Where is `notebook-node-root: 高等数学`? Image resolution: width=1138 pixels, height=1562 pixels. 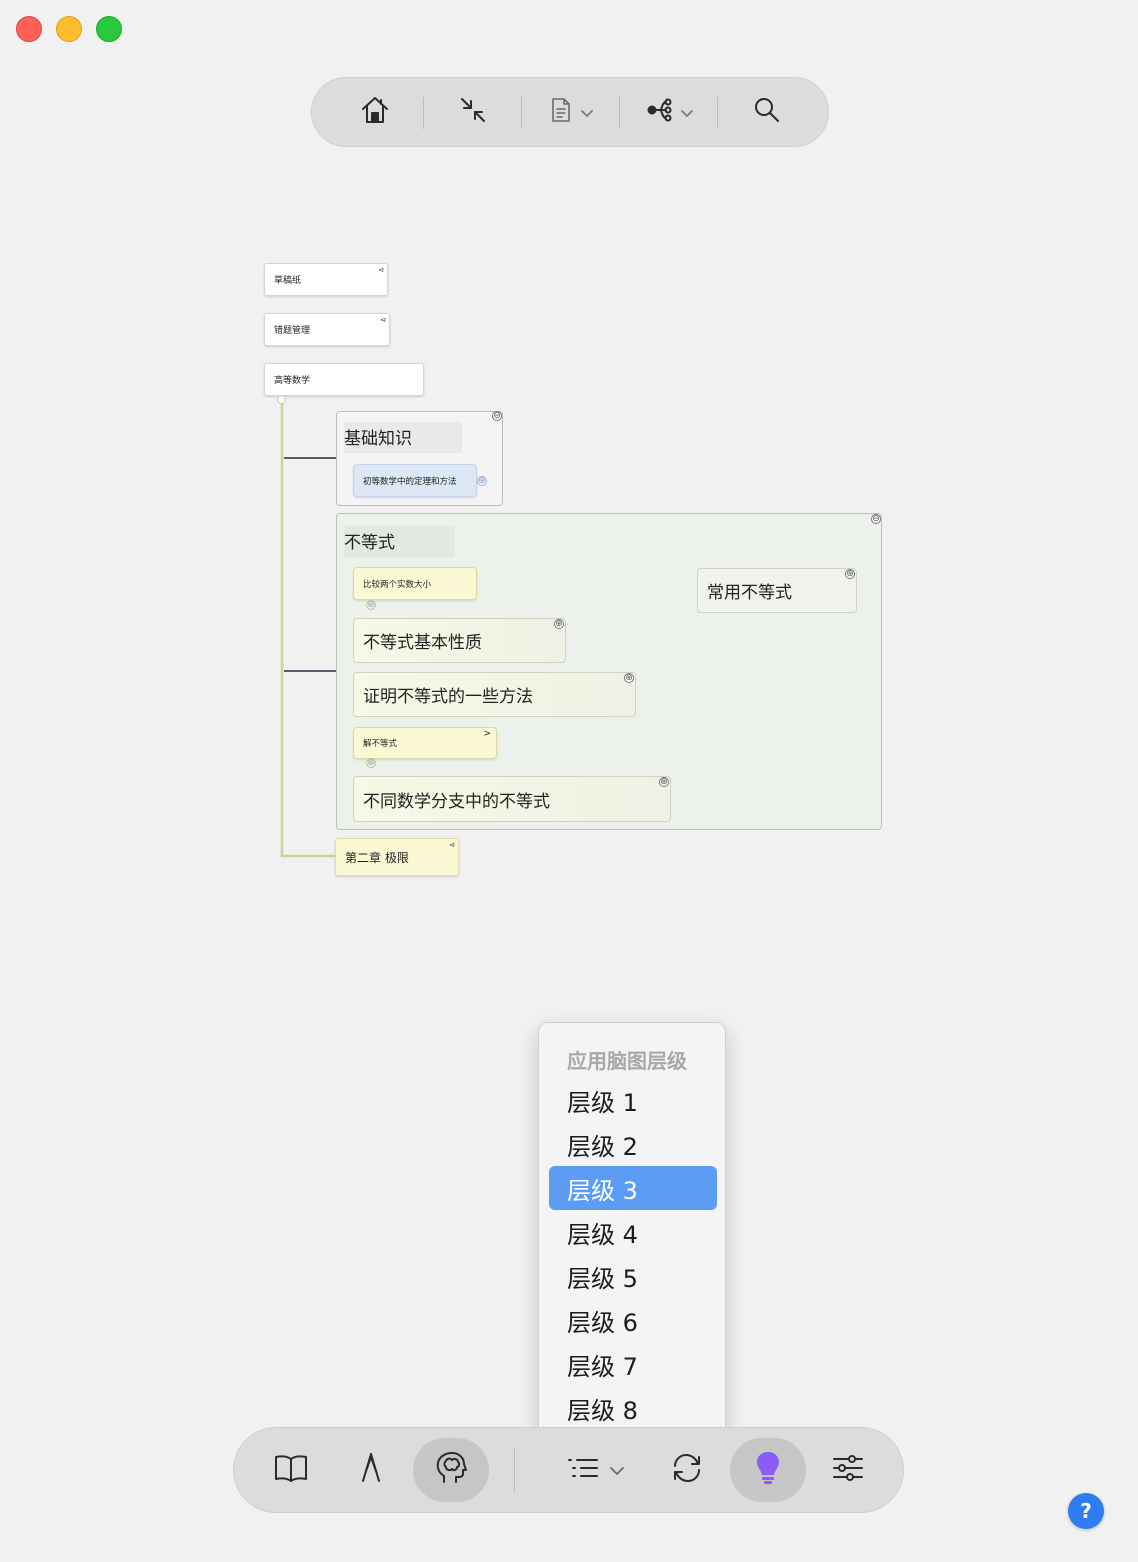 notebook-node-root: 高等数学 is located at coordinates (344, 379).